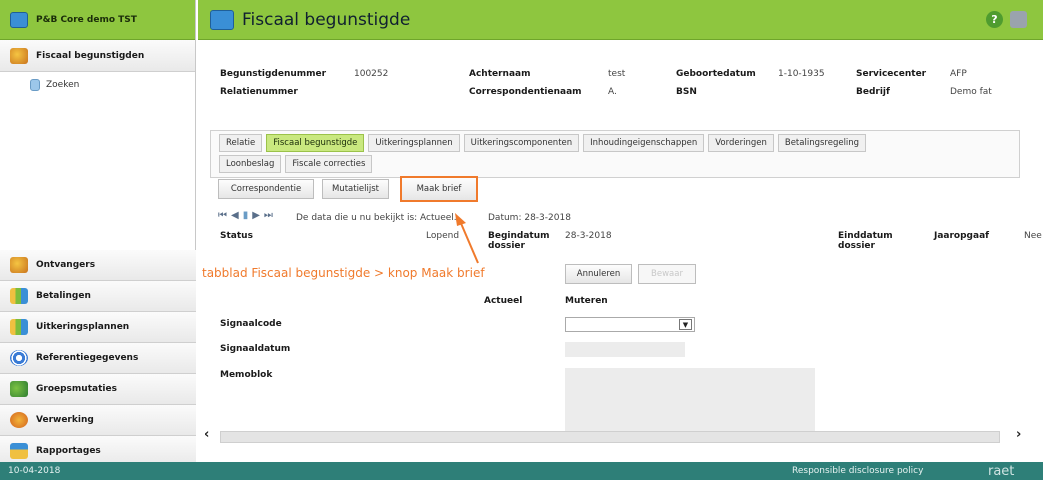 This screenshot has height=480, width=1043. What do you see at coordinates (822, 143) in the screenshot?
I see `tab-betalingsregeling: Betalingsregeling` at bounding box center [822, 143].